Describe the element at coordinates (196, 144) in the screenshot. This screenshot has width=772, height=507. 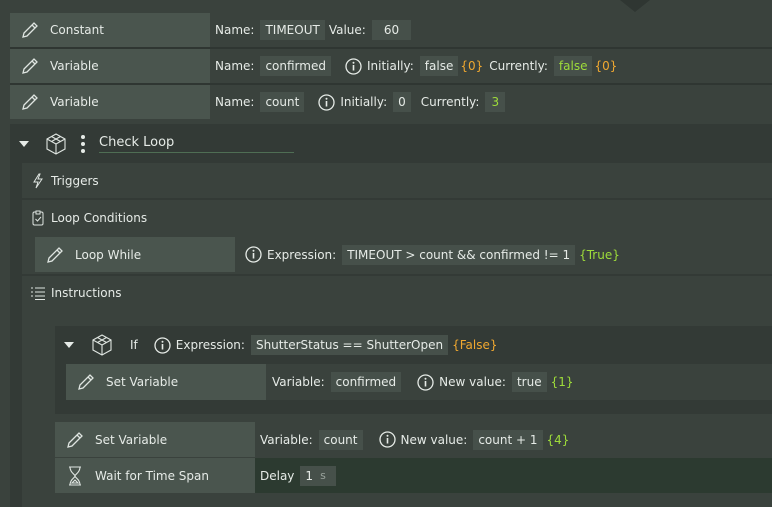
I see `check-loop-title: Check Loop` at that location.